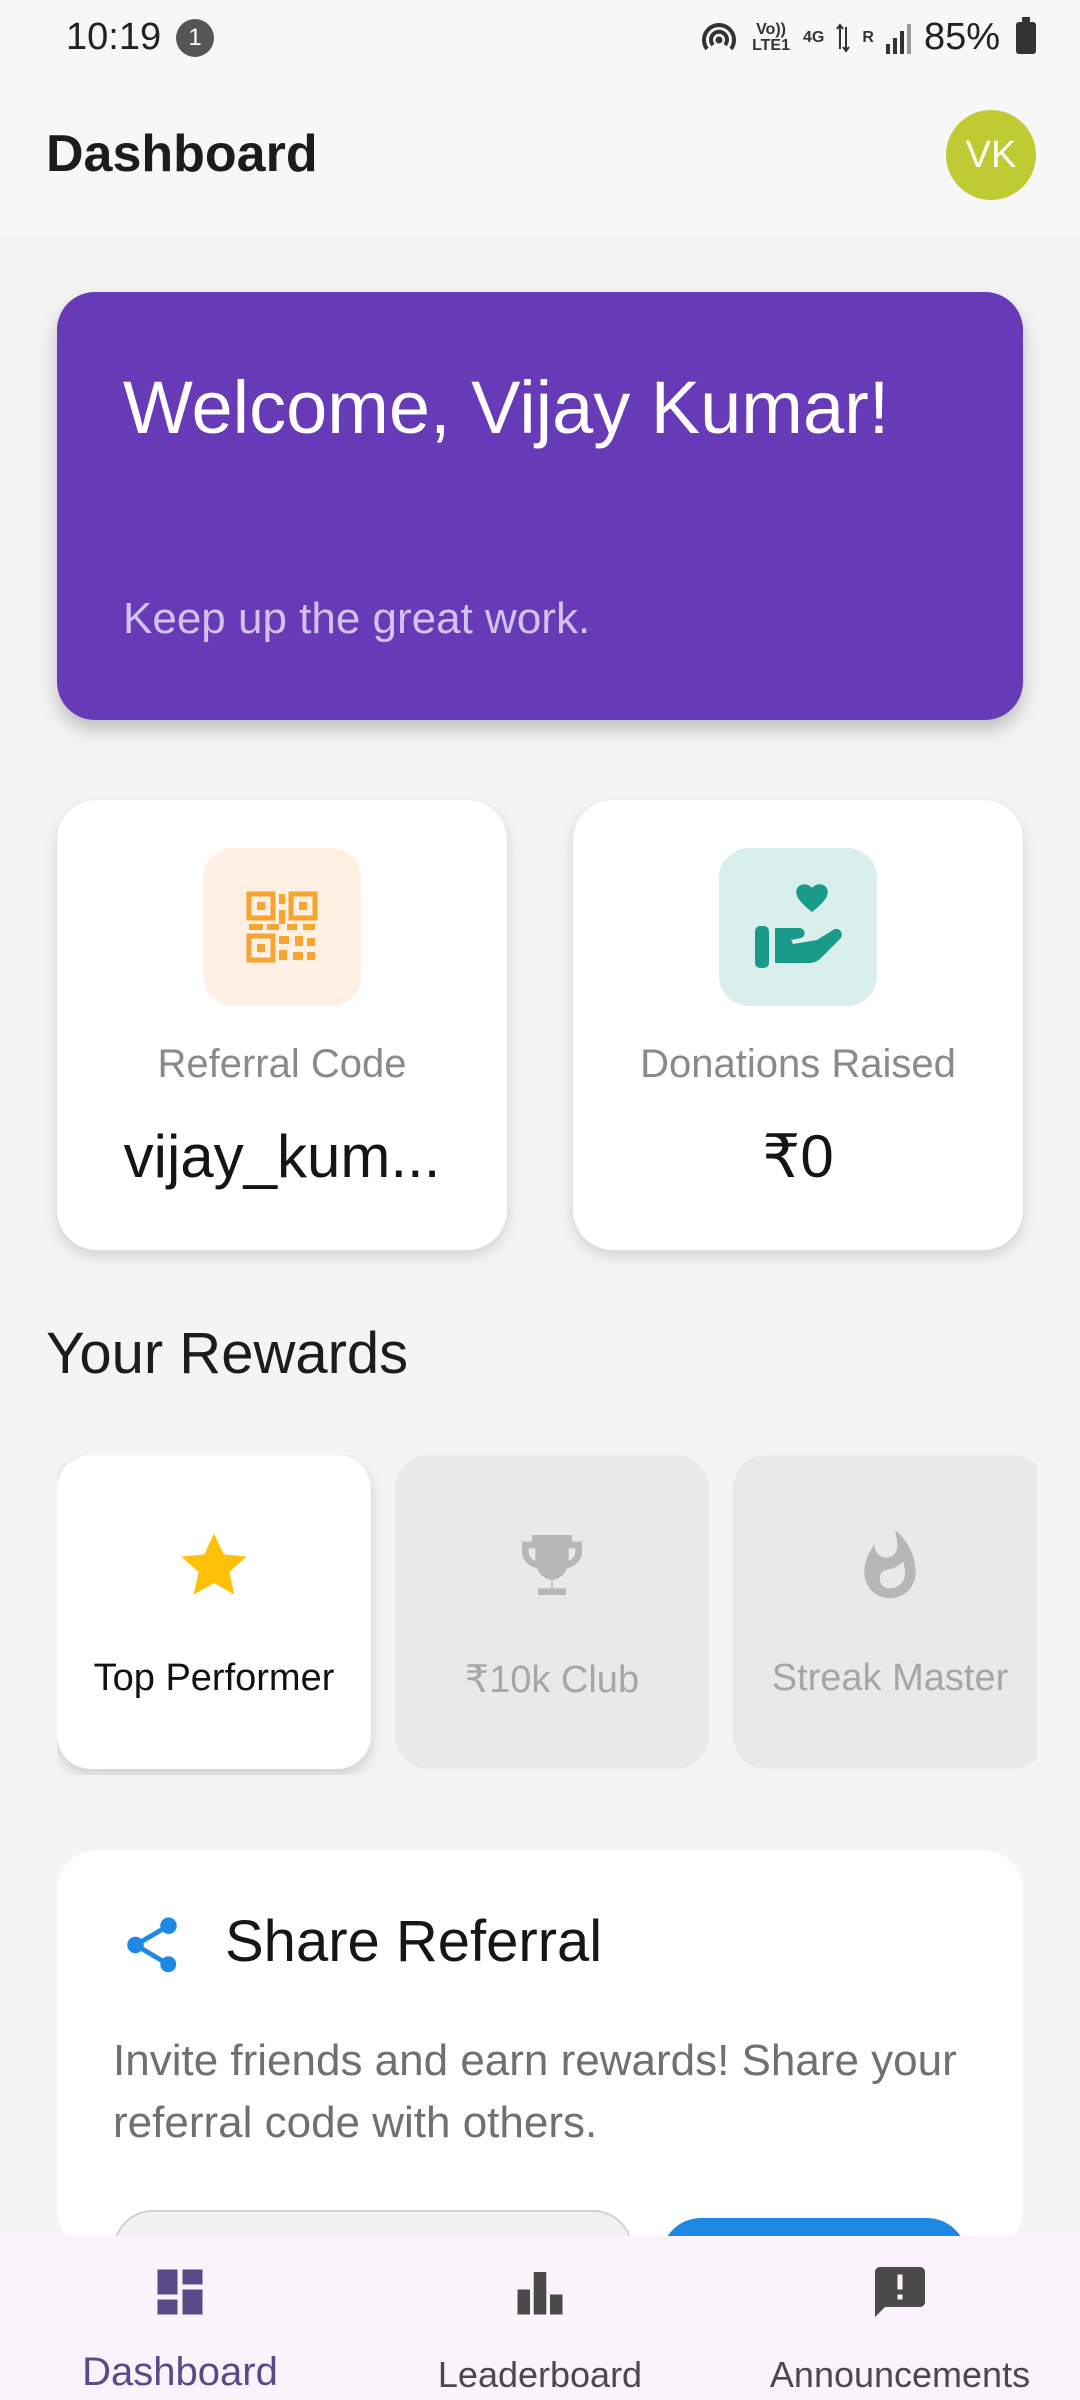 The image size is (1080, 2400). What do you see at coordinates (798, 1064) in the screenshot?
I see `donations-raised-label: Donations Raised` at bounding box center [798, 1064].